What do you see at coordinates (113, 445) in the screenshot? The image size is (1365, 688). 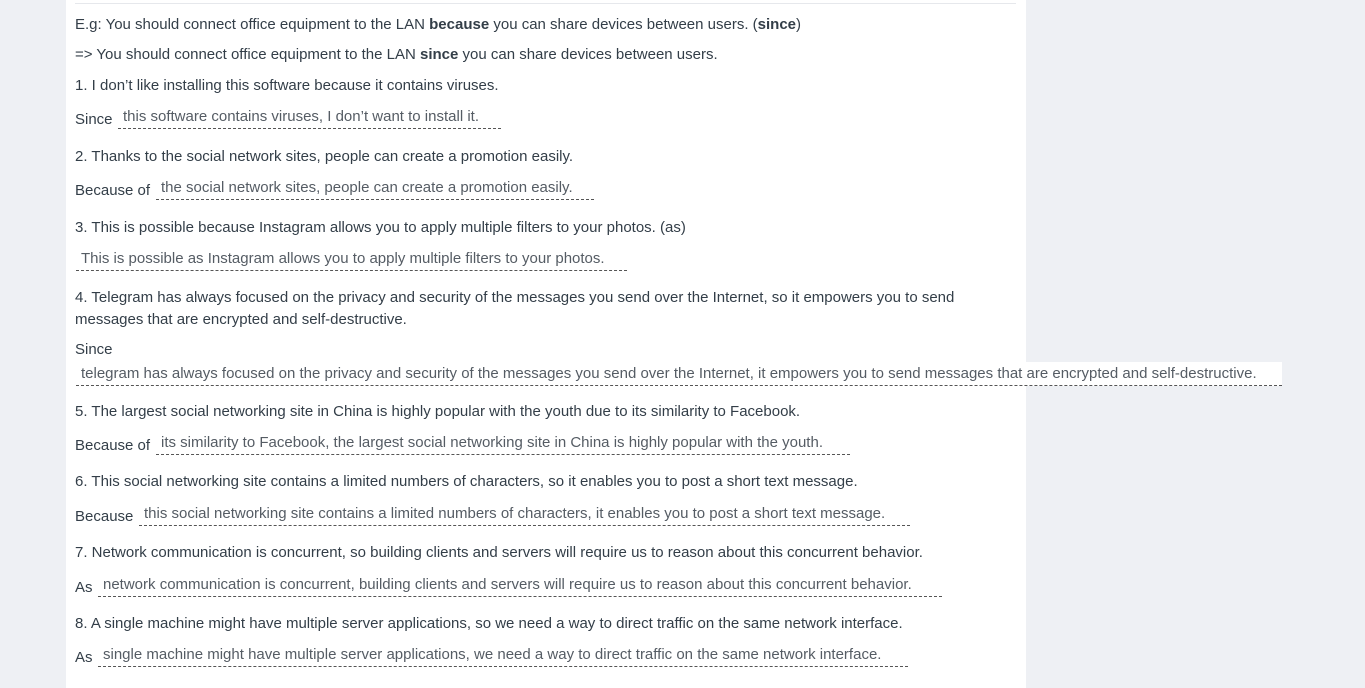 I see `question-5-prefix: Because of` at bounding box center [113, 445].